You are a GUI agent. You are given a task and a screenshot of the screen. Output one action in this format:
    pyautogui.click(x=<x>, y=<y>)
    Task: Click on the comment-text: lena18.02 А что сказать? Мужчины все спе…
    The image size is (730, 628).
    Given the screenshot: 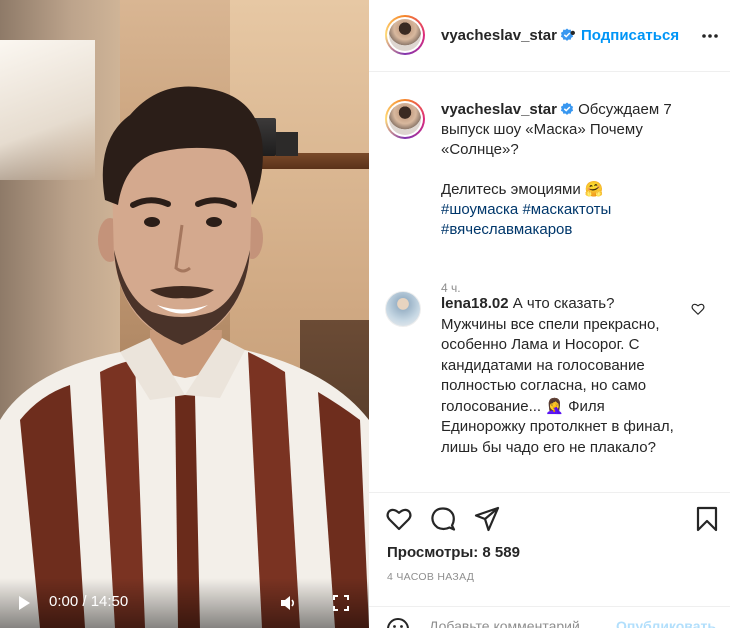 What is the action you would take?
    pyautogui.click(x=558, y=376)
    